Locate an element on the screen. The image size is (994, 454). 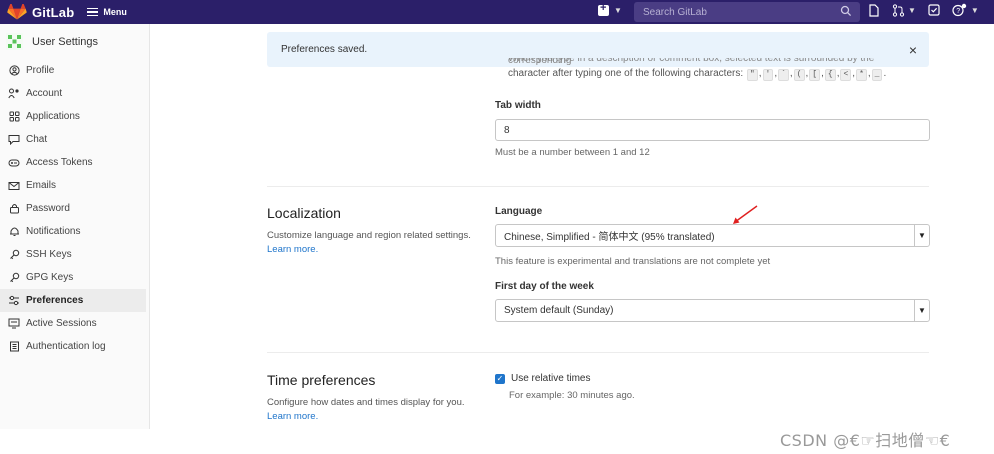
issues-button is located at coordinates (874, 10).